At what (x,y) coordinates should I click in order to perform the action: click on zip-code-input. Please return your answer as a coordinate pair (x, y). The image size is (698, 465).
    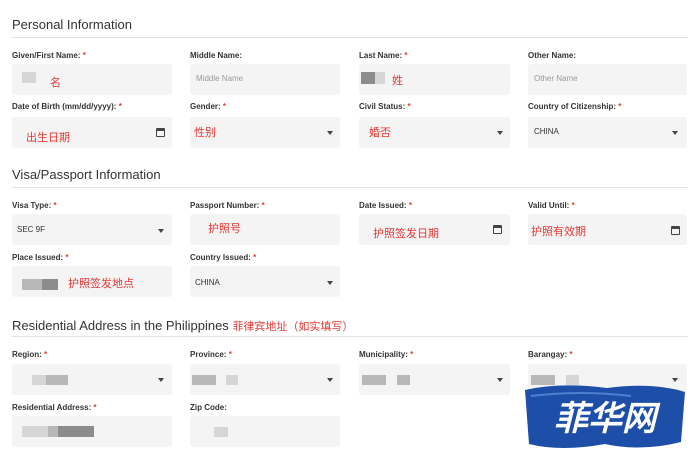
    Looking at the image, I should click on (265, 431).